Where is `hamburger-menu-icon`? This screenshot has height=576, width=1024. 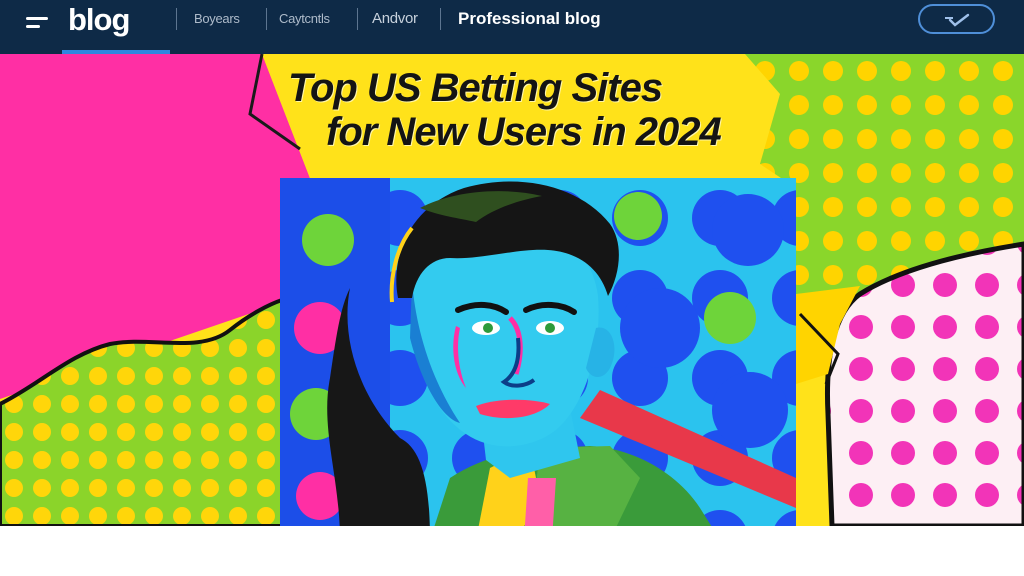 hamburger-menu-icon is located at coordinates (39, 24).